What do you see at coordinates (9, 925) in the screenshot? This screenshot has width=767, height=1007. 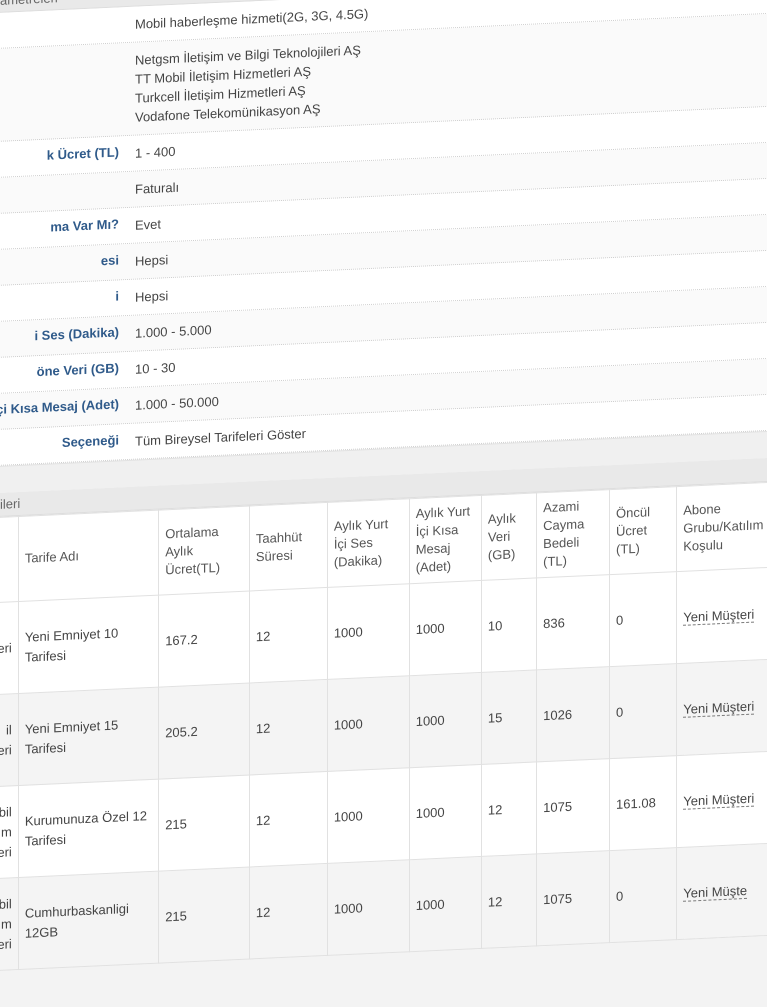 I see `cell-operator: obil m etleri` at bounding box center [9, 925].